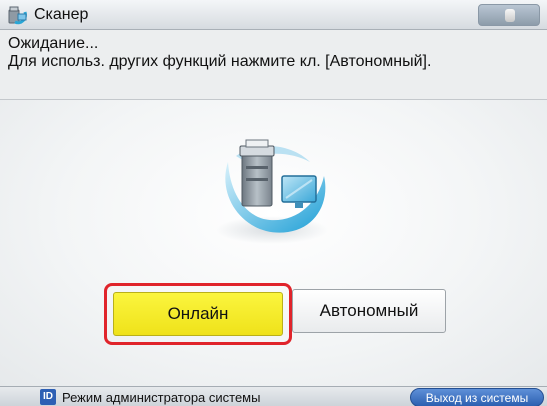  I want to click on mode-selector: Онлайн Автономный, so click(277, 314).